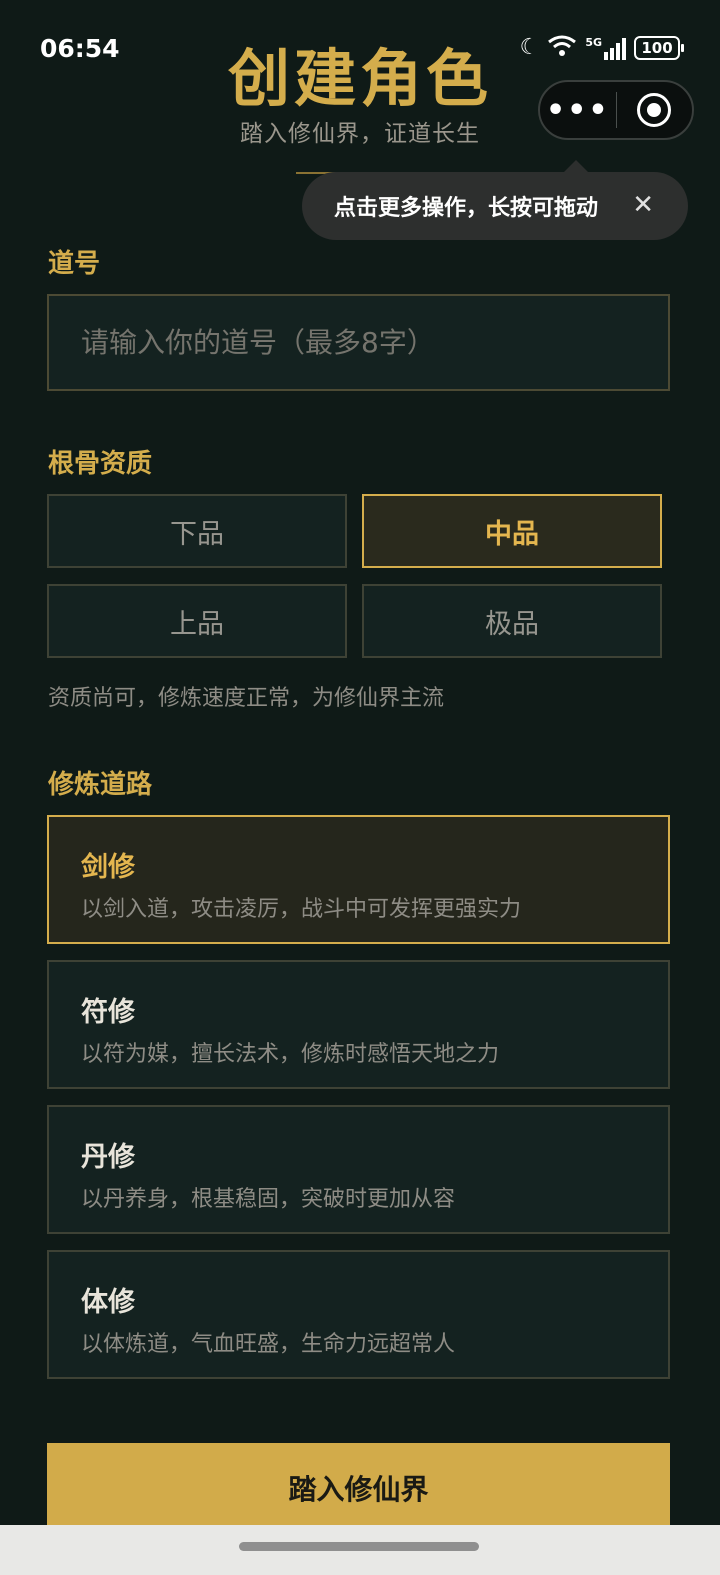 This screenshot has height=1575, width=720. What do you see at coordinates (358, 1314) in the screenshot?
I see `path-option-body: 体修 以体炼道，气血旺盛，生命力远超常人` at bounding box center [358, 1314].